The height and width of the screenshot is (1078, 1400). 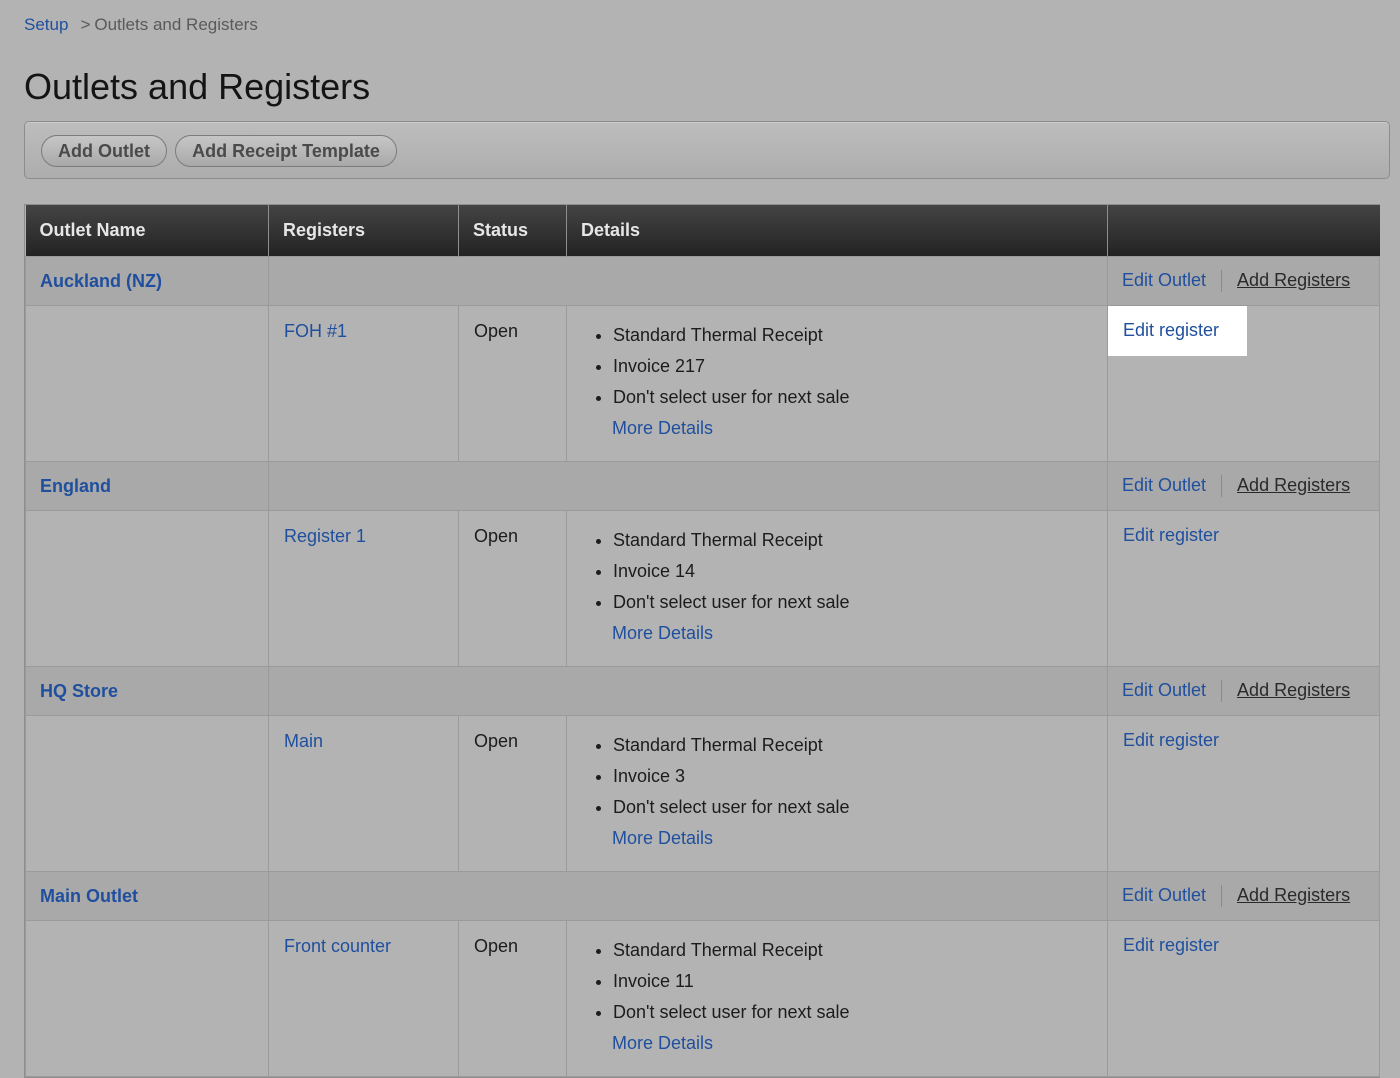 I want to click on breadcrumb: Setup > Outlets and Registers, so click(x=141, y=25).